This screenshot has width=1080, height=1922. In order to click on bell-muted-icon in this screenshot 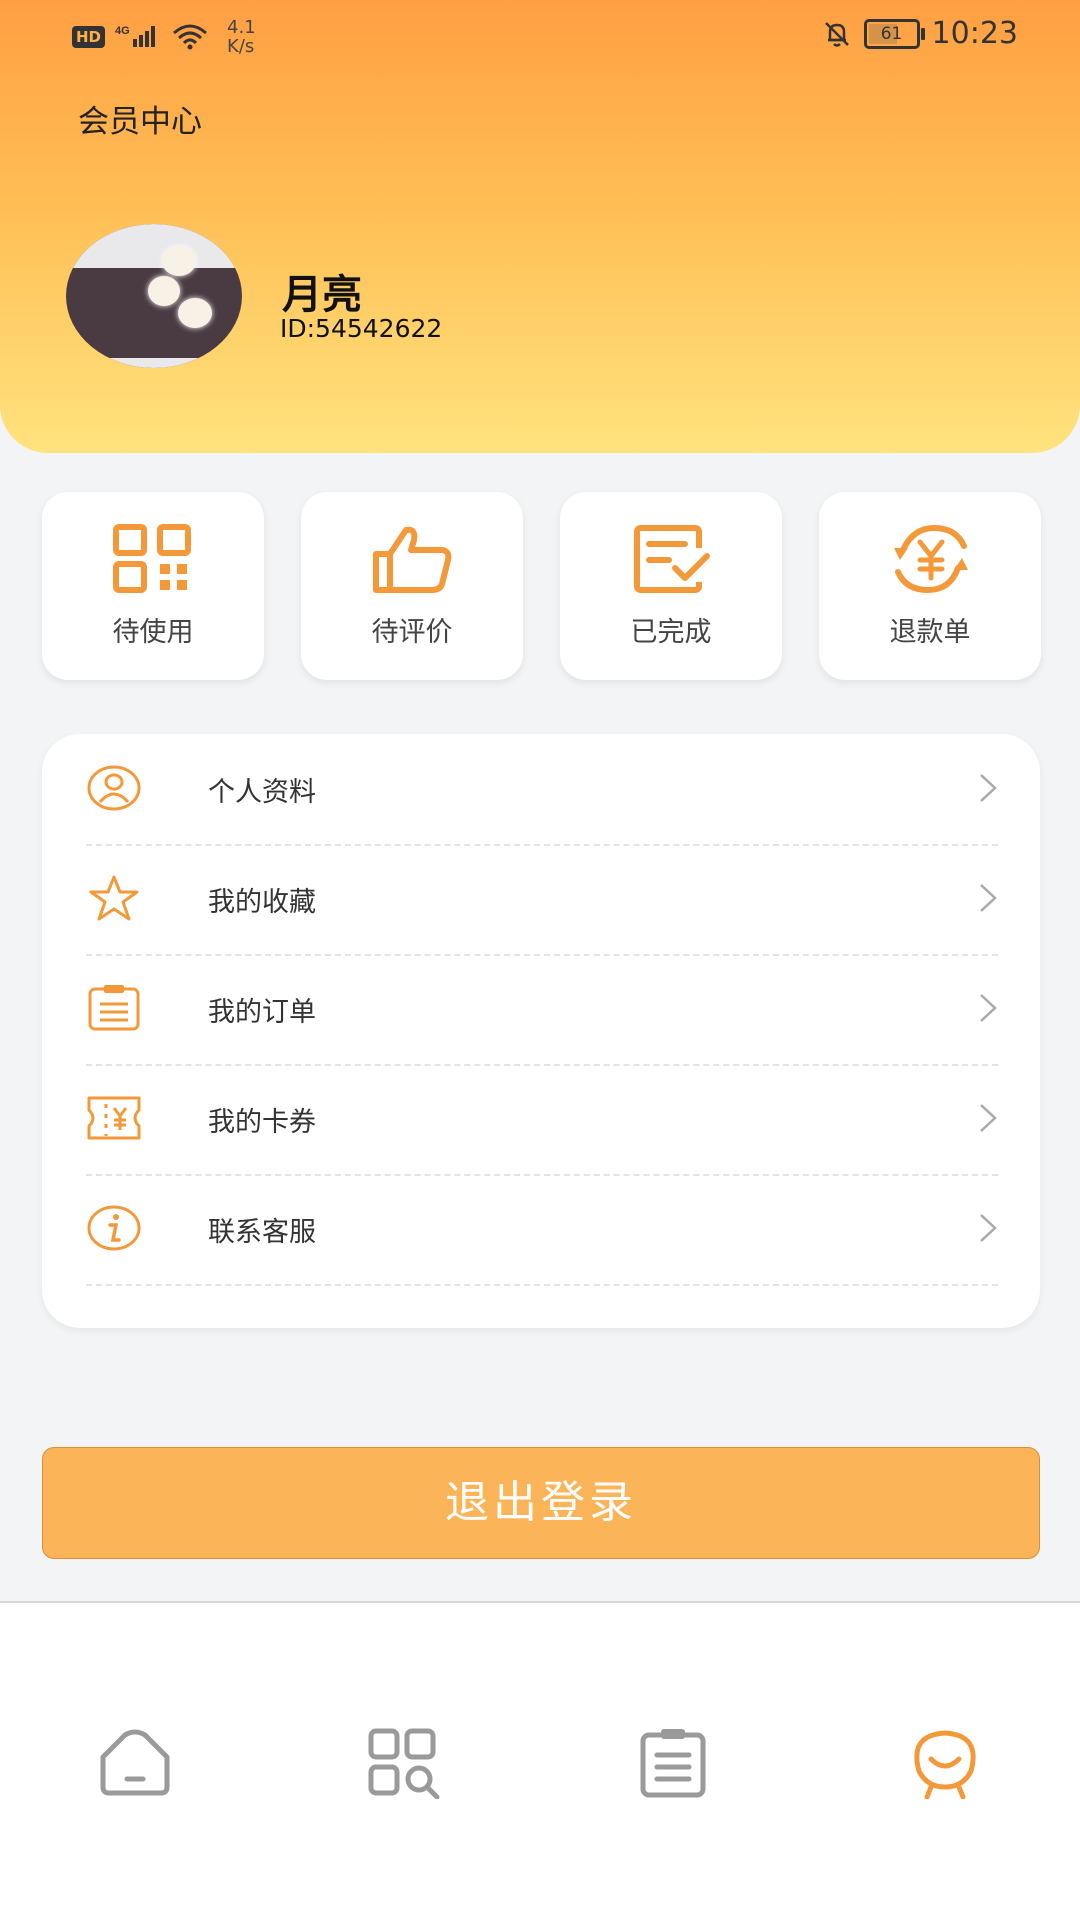, I will do `click(836, 34)`.